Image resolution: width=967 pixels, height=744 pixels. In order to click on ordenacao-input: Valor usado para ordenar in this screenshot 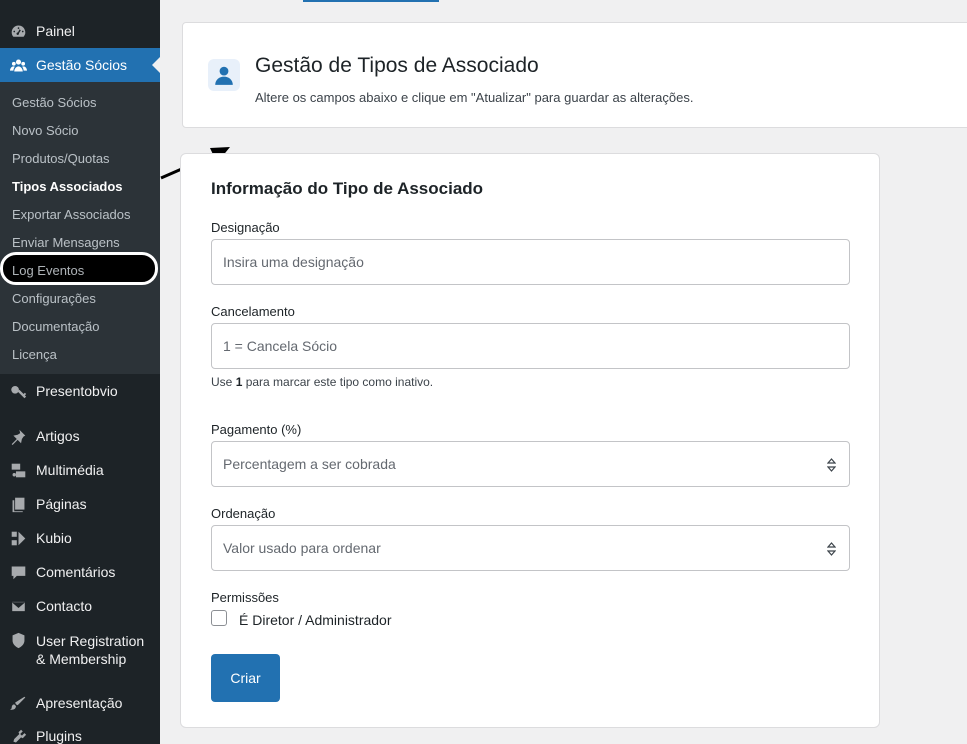, I will do `click(530, 548)`.